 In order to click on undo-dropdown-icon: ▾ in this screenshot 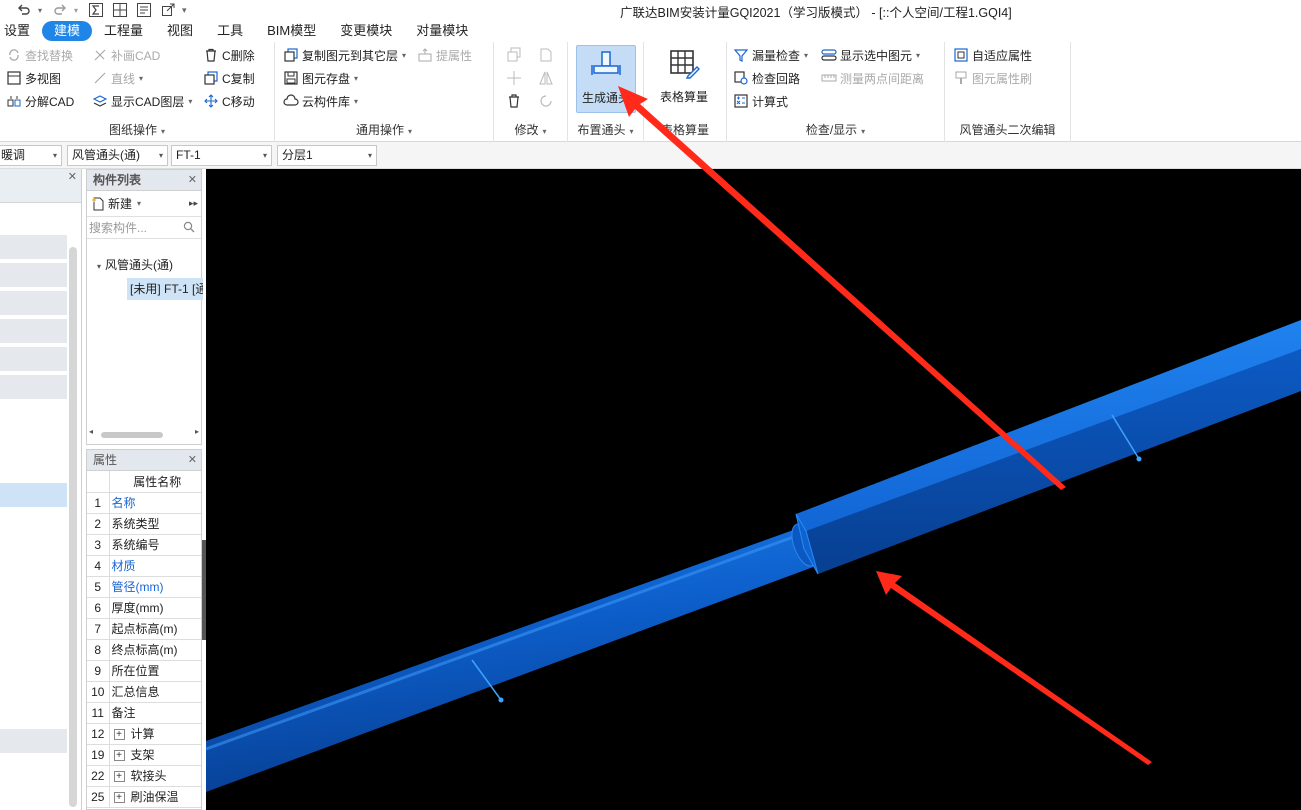, I will do `click(40, 10)`.